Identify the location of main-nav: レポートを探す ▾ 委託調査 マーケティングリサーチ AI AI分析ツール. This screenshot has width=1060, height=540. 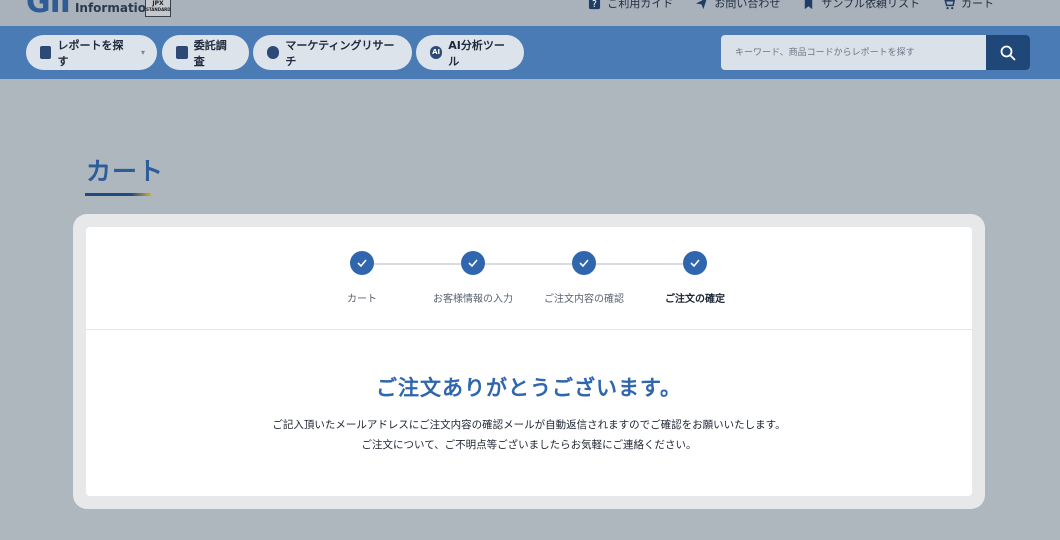
(530, 52).